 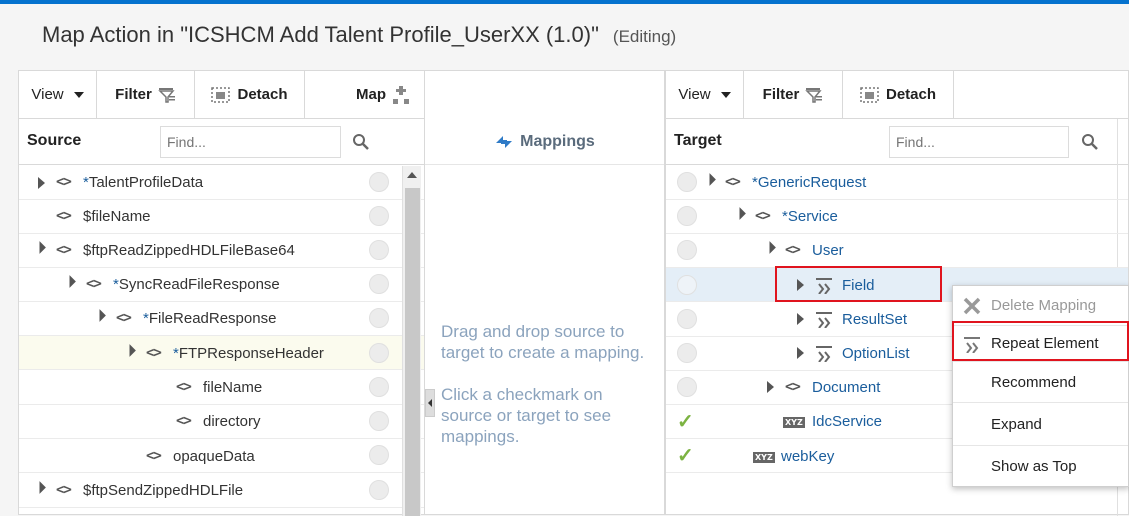 What do you see at coordinates (898, 94) in the screenshot?
I see `target-detach-button: Detach` at bounding box center [898, 94].